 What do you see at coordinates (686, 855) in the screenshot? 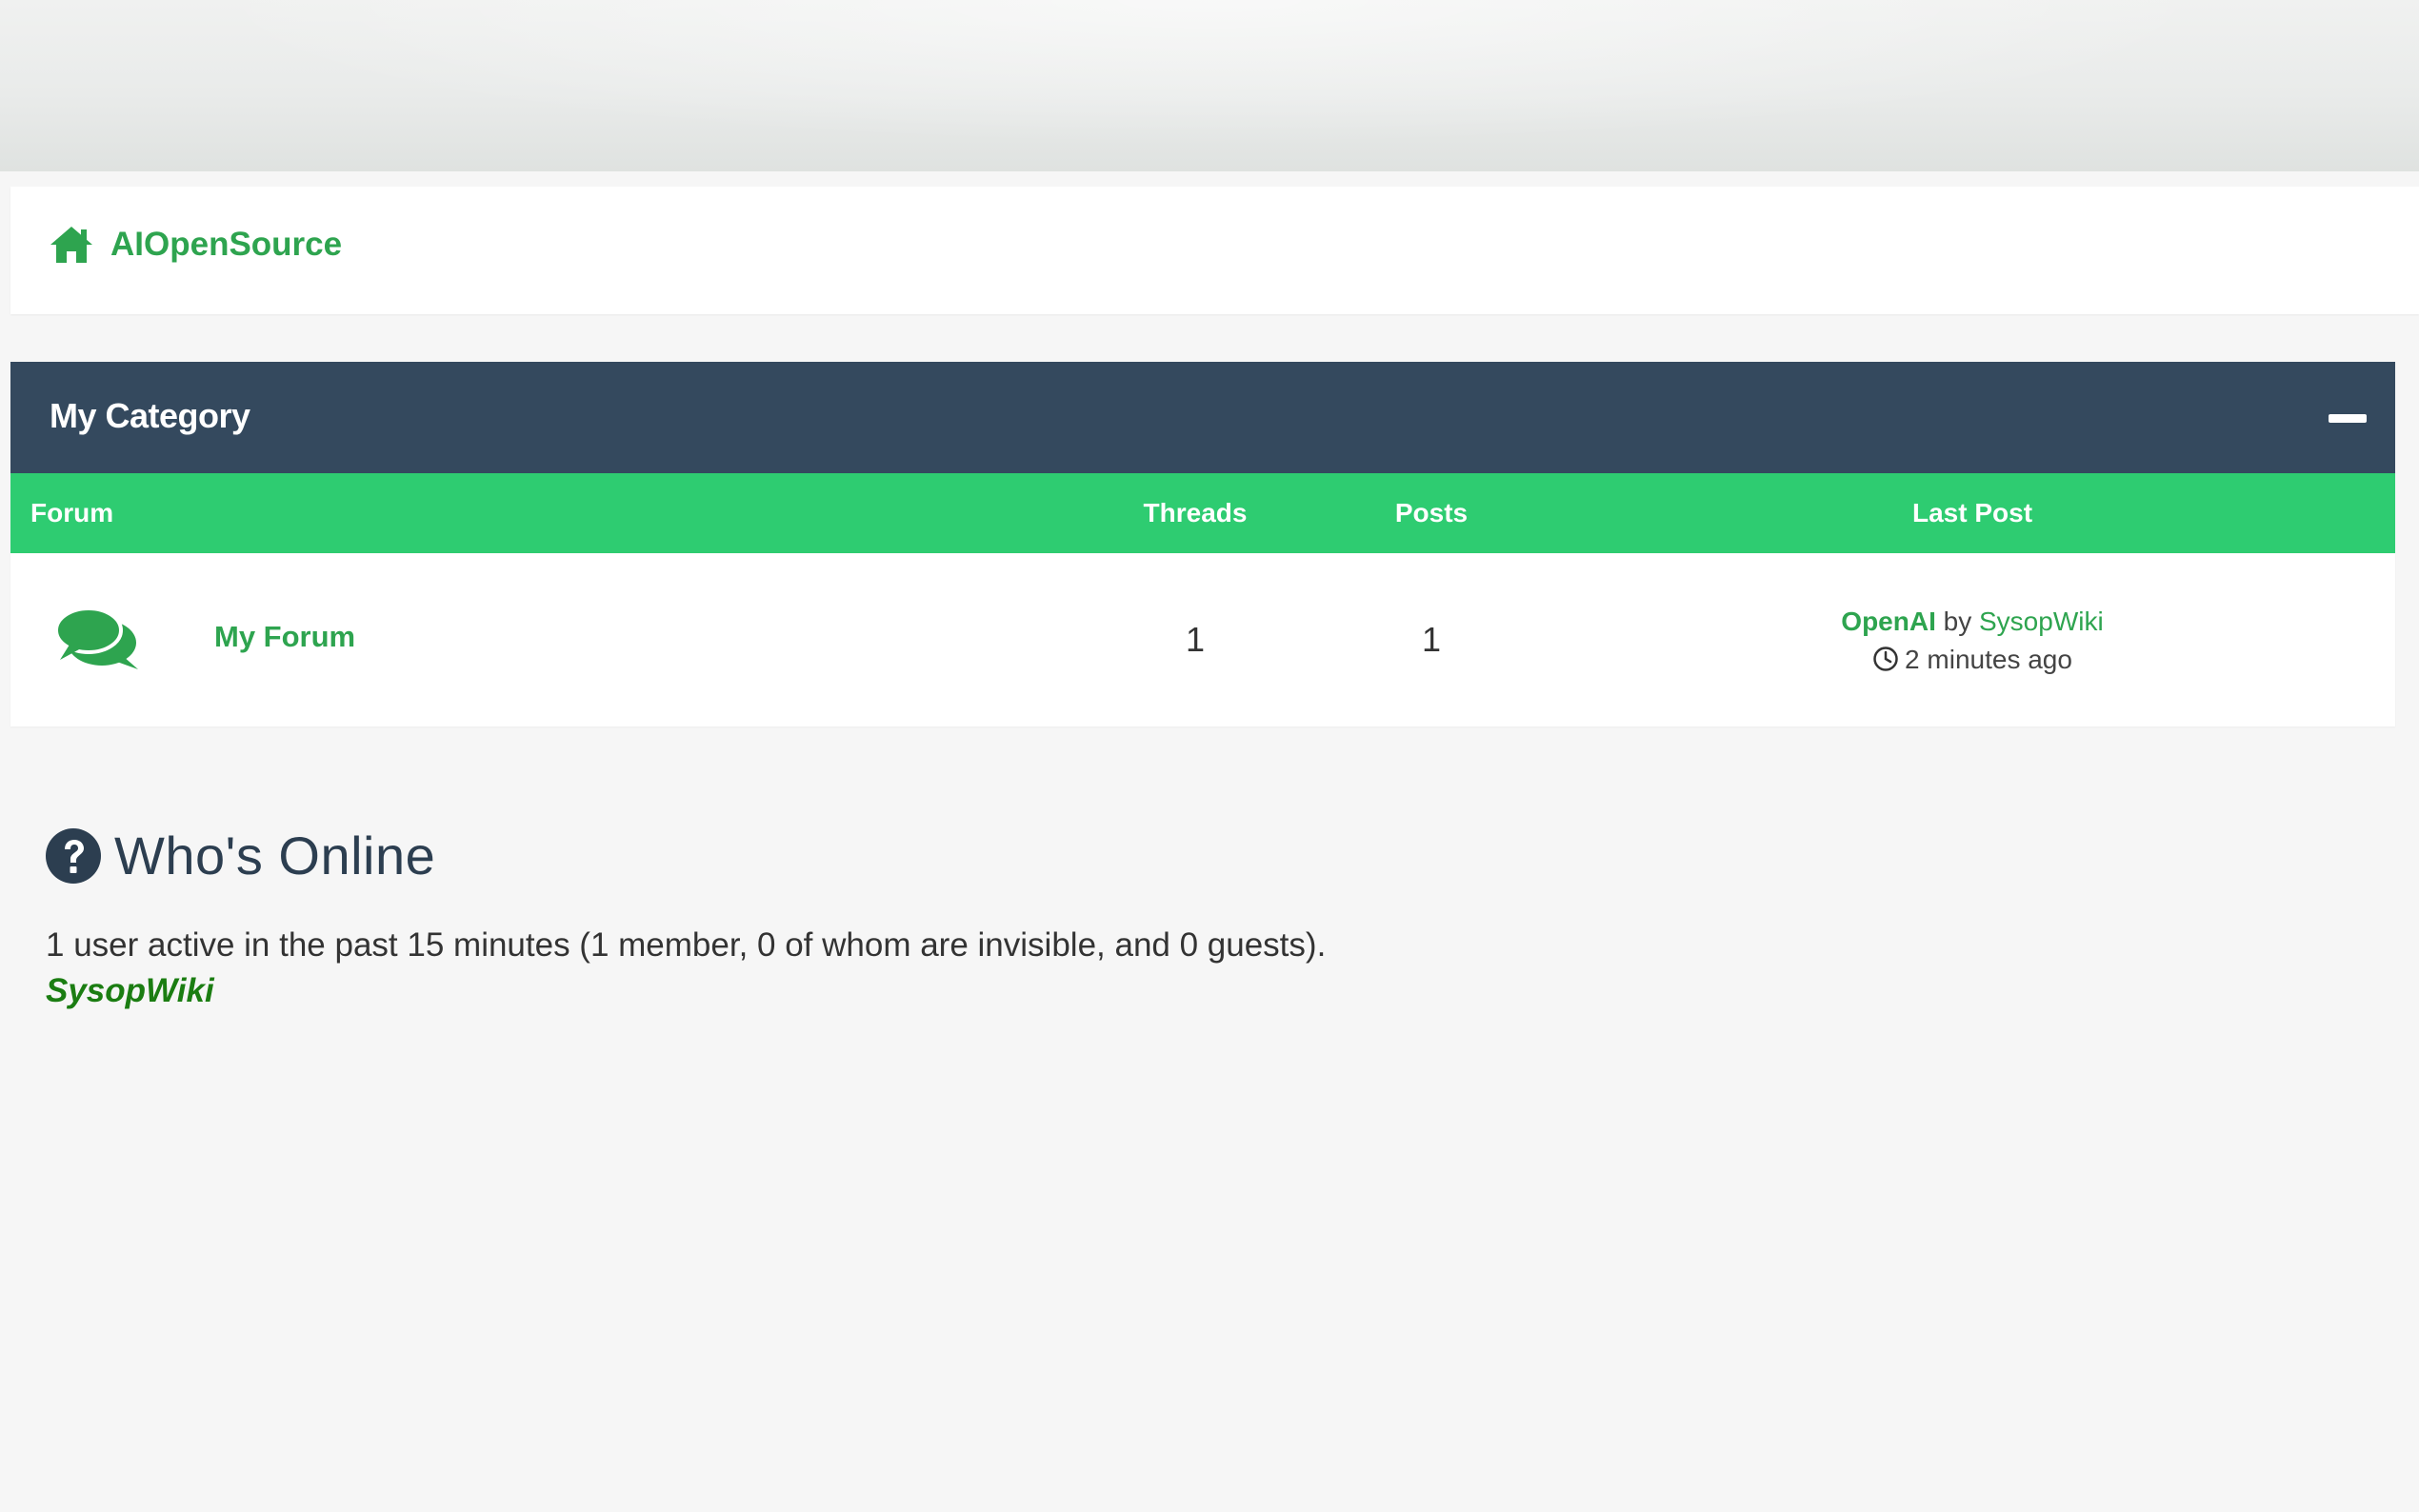
I see `whos-online-heading: Who's Online` at bounding box center [686, 855].